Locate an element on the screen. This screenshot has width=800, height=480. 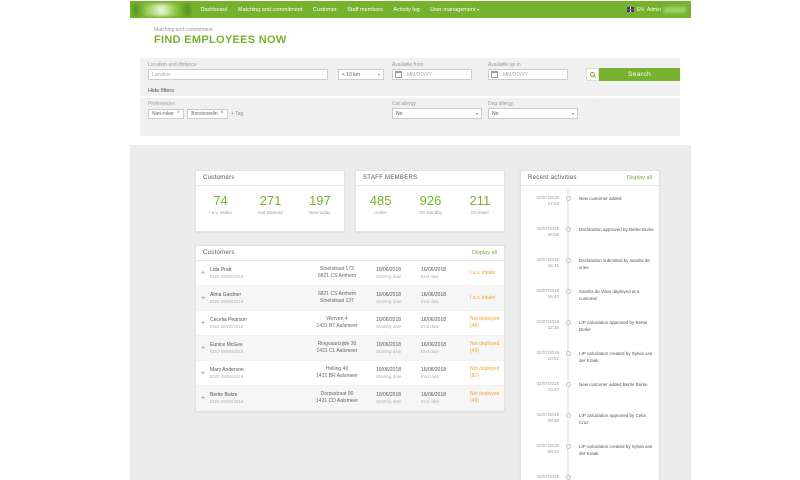
customer-address-cell: Helling 49 1431 BR Aalsmeer is located at coordinates (337, 373).